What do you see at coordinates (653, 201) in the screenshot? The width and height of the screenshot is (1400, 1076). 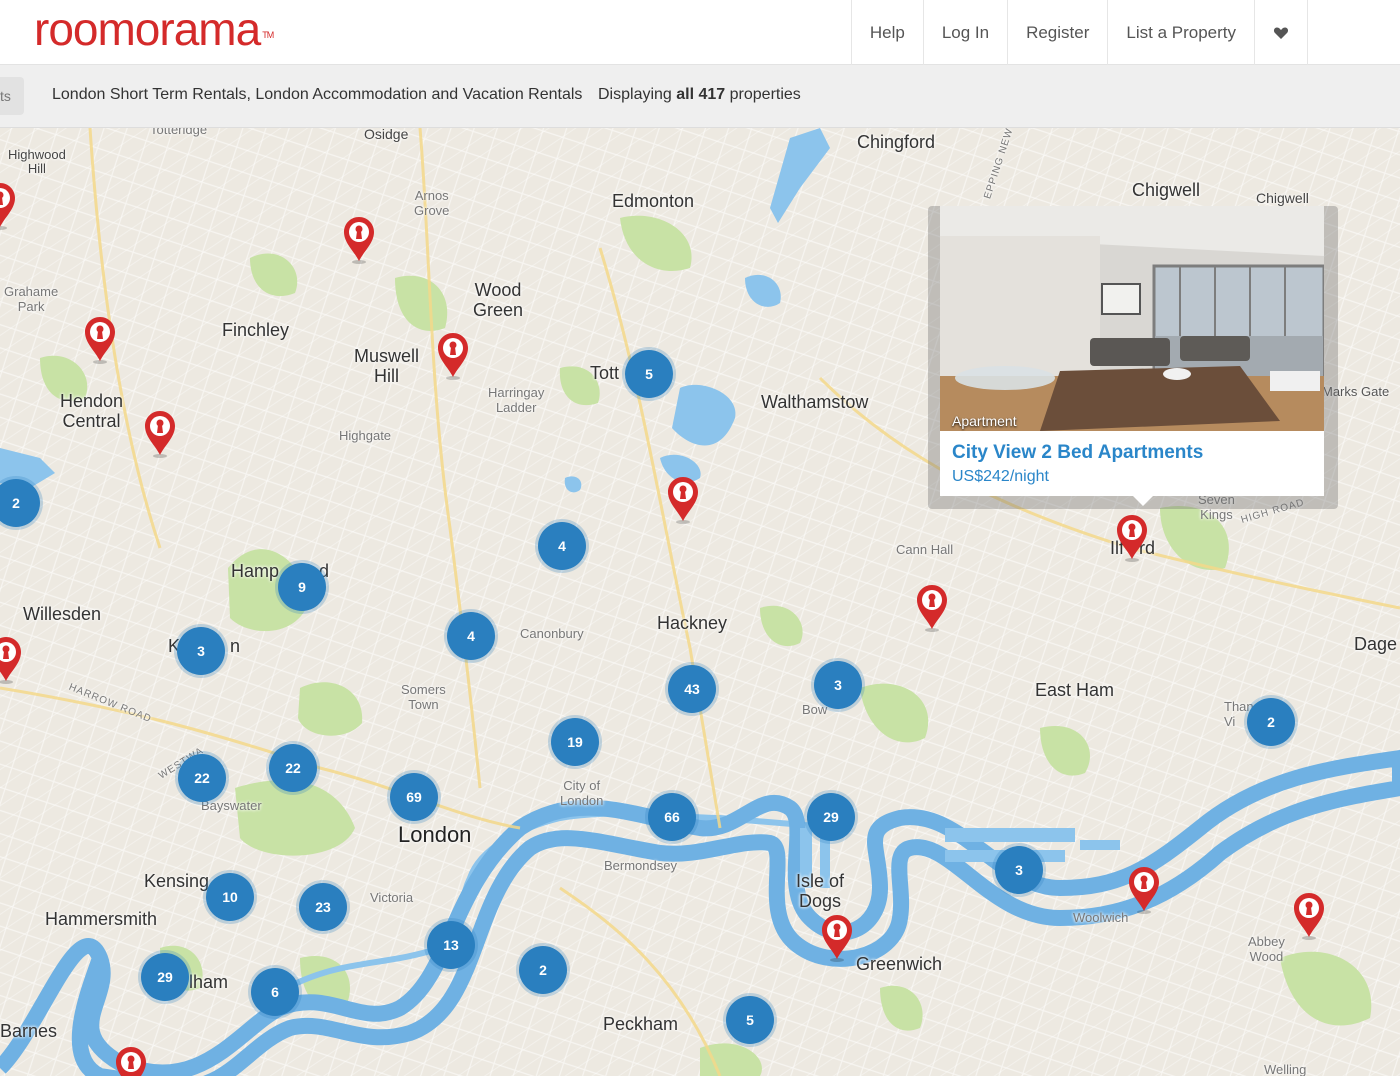 I see `place-edmonton: Edmonton` at bounding box center [653, 201].